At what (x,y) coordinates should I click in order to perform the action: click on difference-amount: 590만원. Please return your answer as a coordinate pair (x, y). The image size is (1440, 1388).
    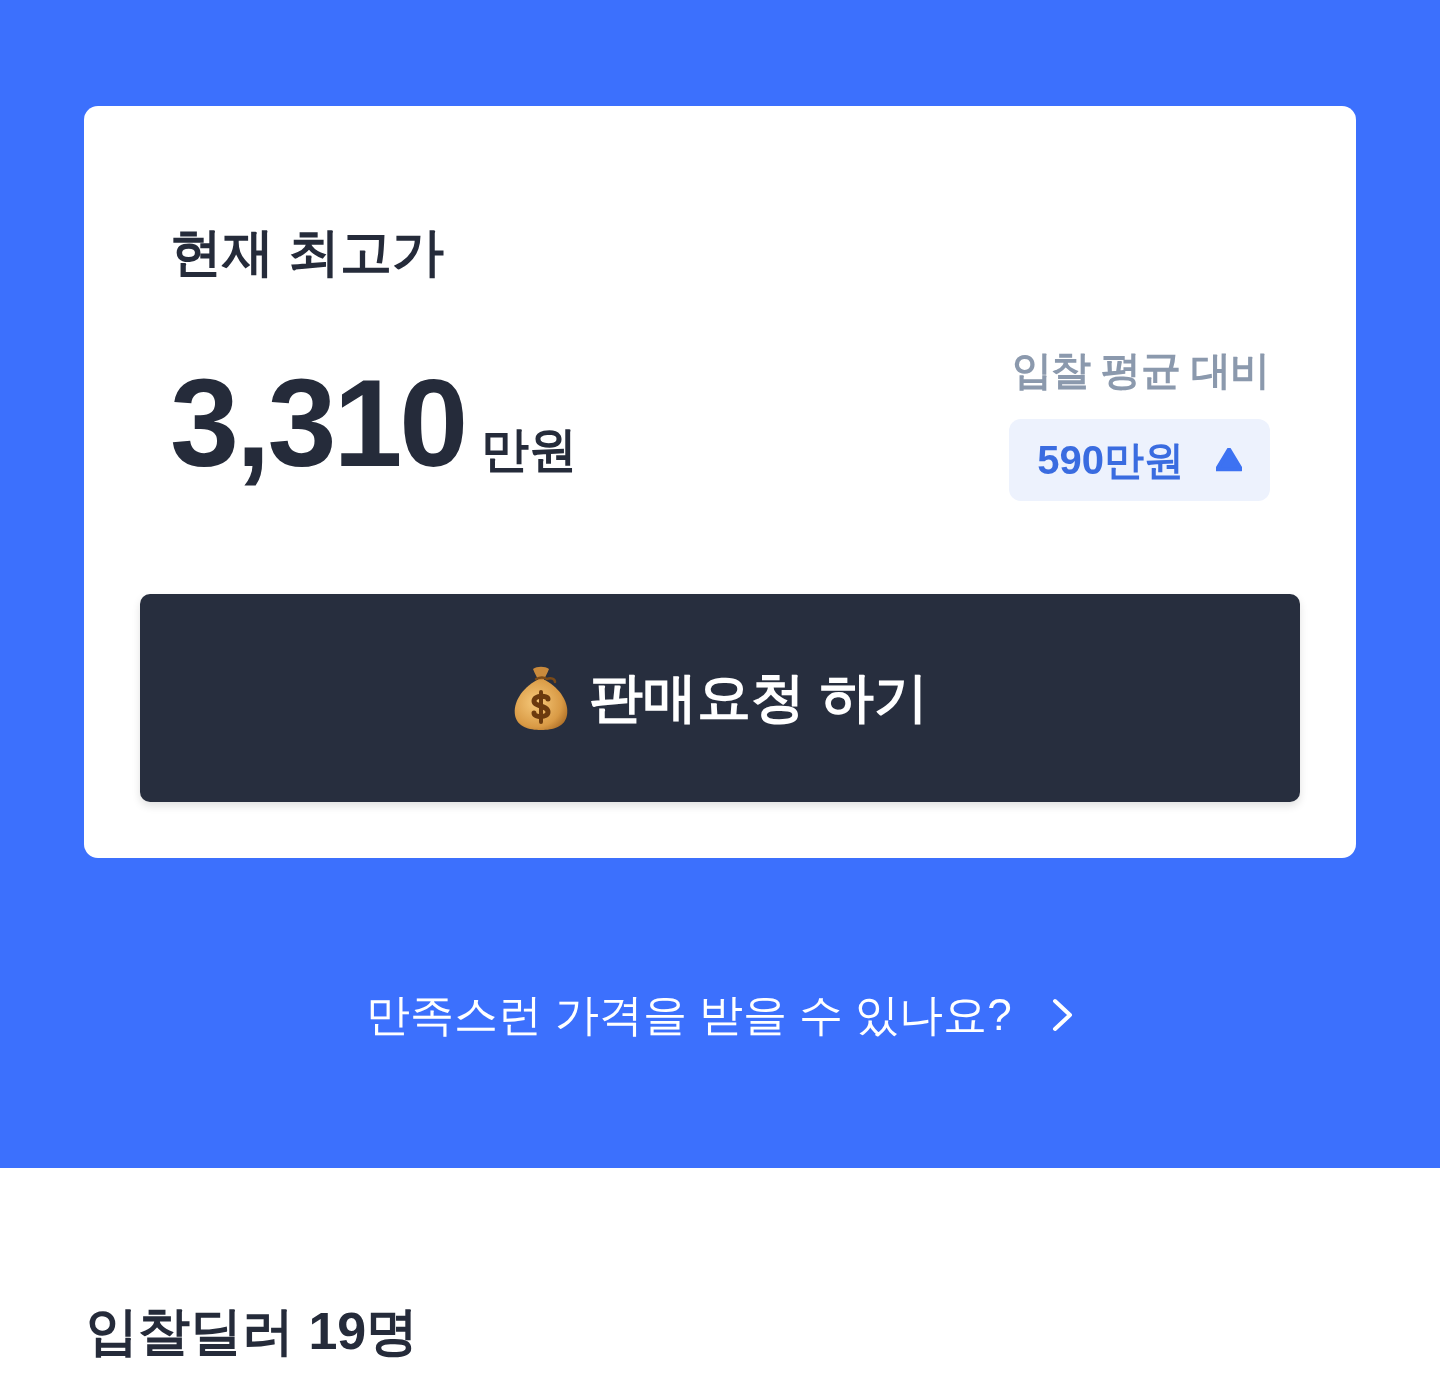
    Looking at the image, I should click on (1110, 460).